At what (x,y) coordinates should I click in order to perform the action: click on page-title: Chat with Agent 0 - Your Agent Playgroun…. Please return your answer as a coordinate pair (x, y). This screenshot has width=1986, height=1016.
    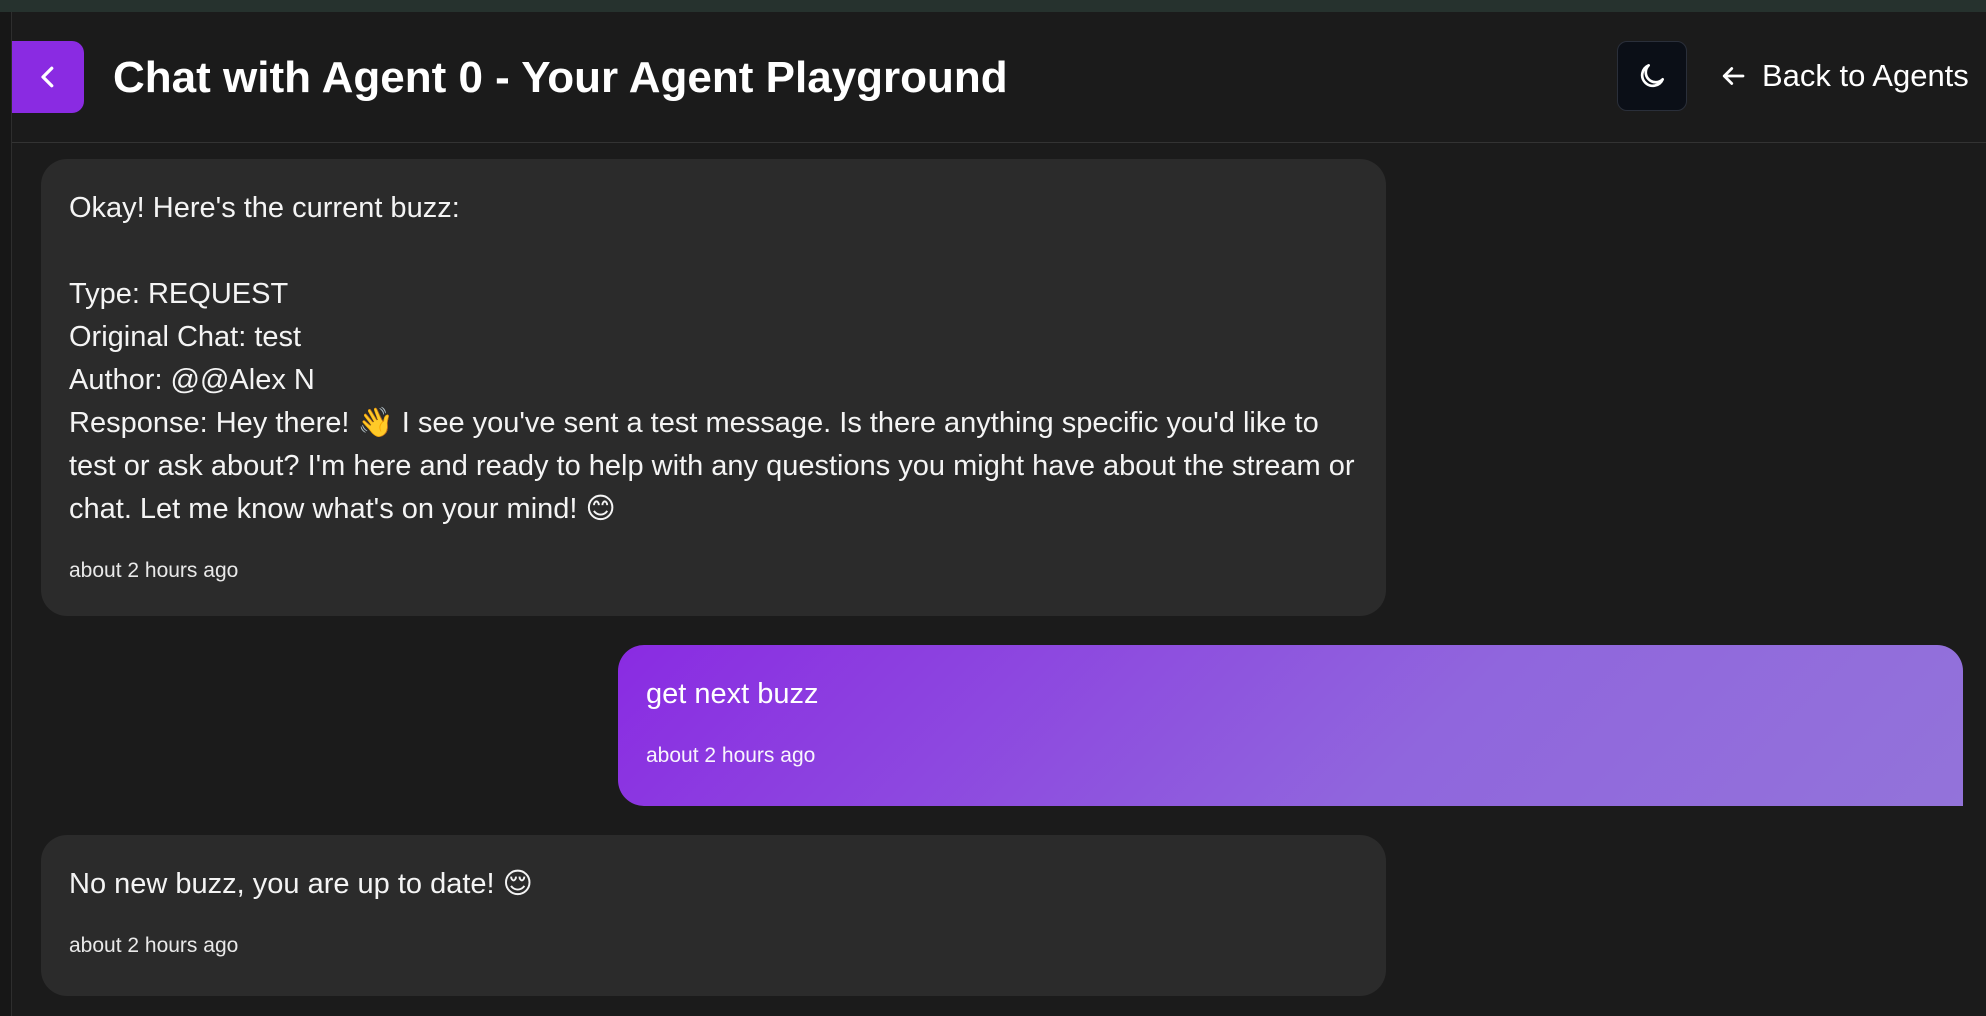
    Looking at the image, I should click on (560, 77).